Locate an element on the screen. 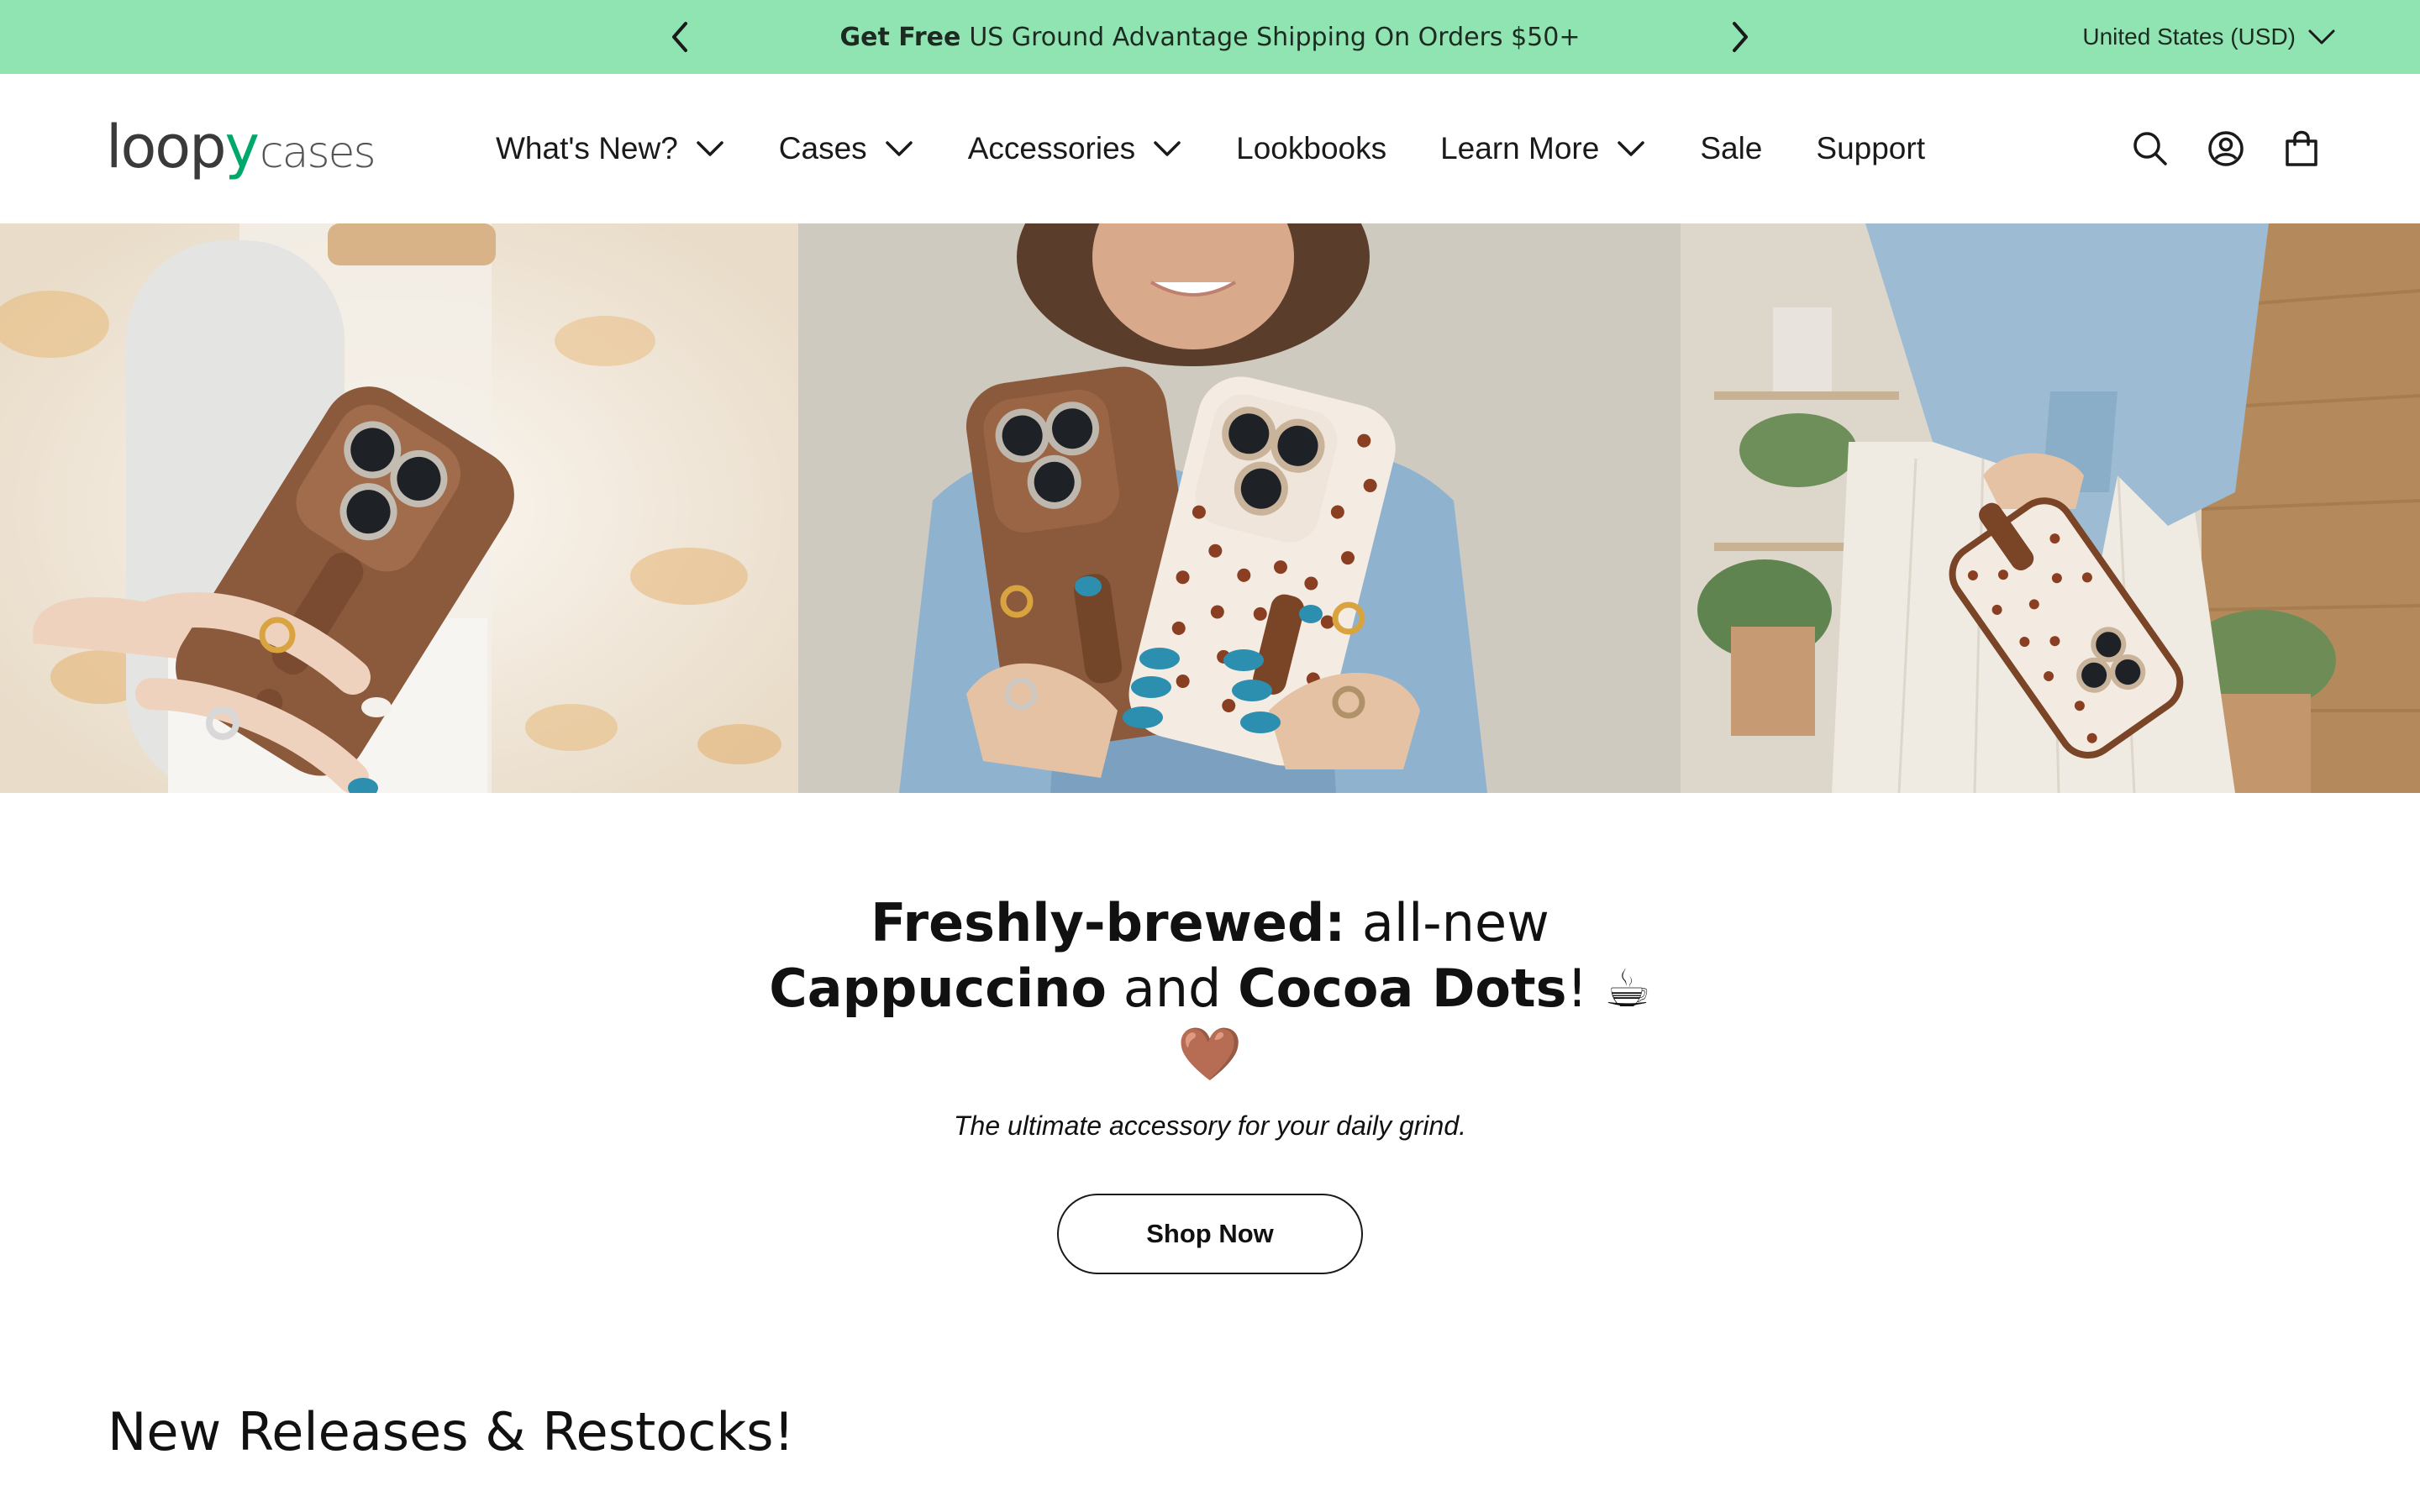  nav-label: Lookbooks is located at coordinates (1312, 148).